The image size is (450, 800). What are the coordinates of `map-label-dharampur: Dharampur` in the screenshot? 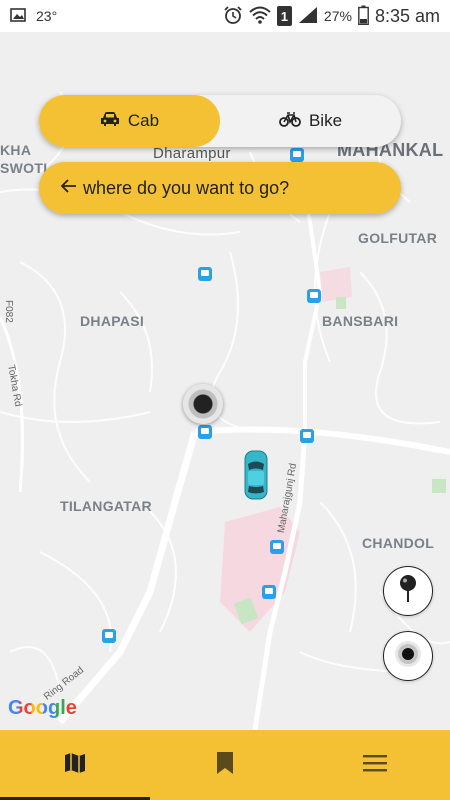 It's located at (192, 153).